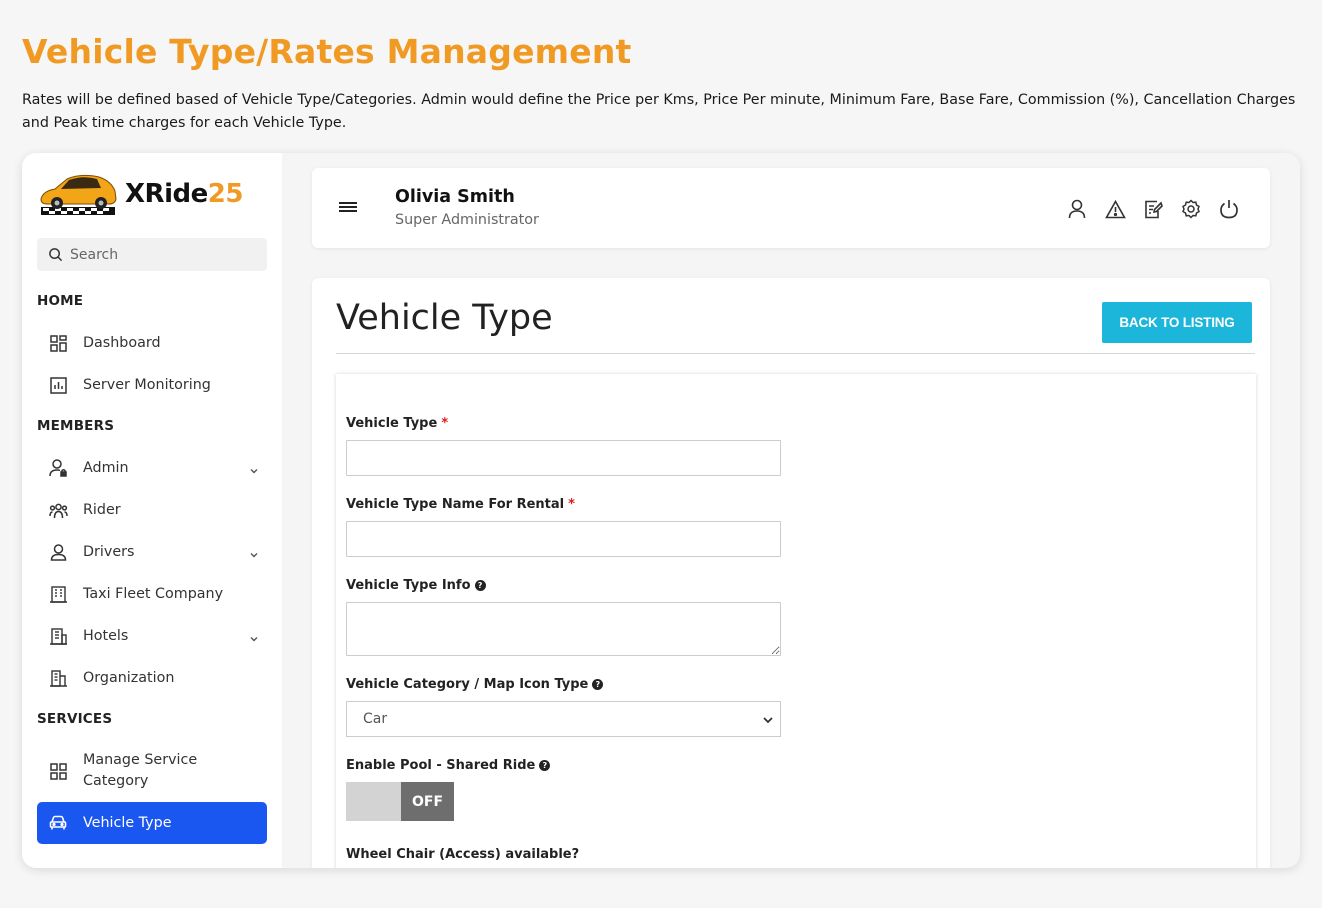 The image size is (1322, 908). I want to click on sidebar-item-label: Drivers, so click(109, 551).